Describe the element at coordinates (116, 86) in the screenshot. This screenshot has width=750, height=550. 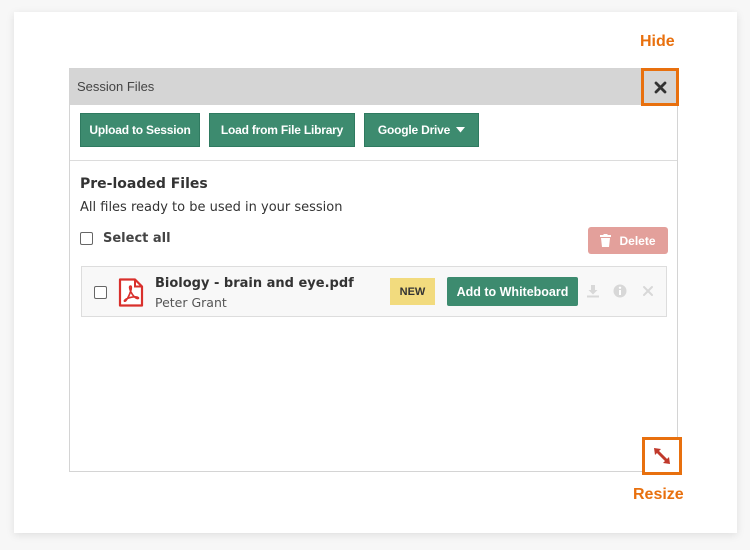
I see `panel-title: Session Files` at that location.